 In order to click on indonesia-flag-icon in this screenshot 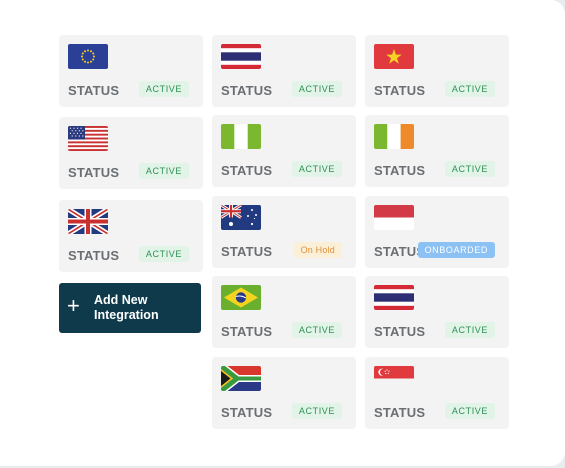, I will do `click(394, 217)`.